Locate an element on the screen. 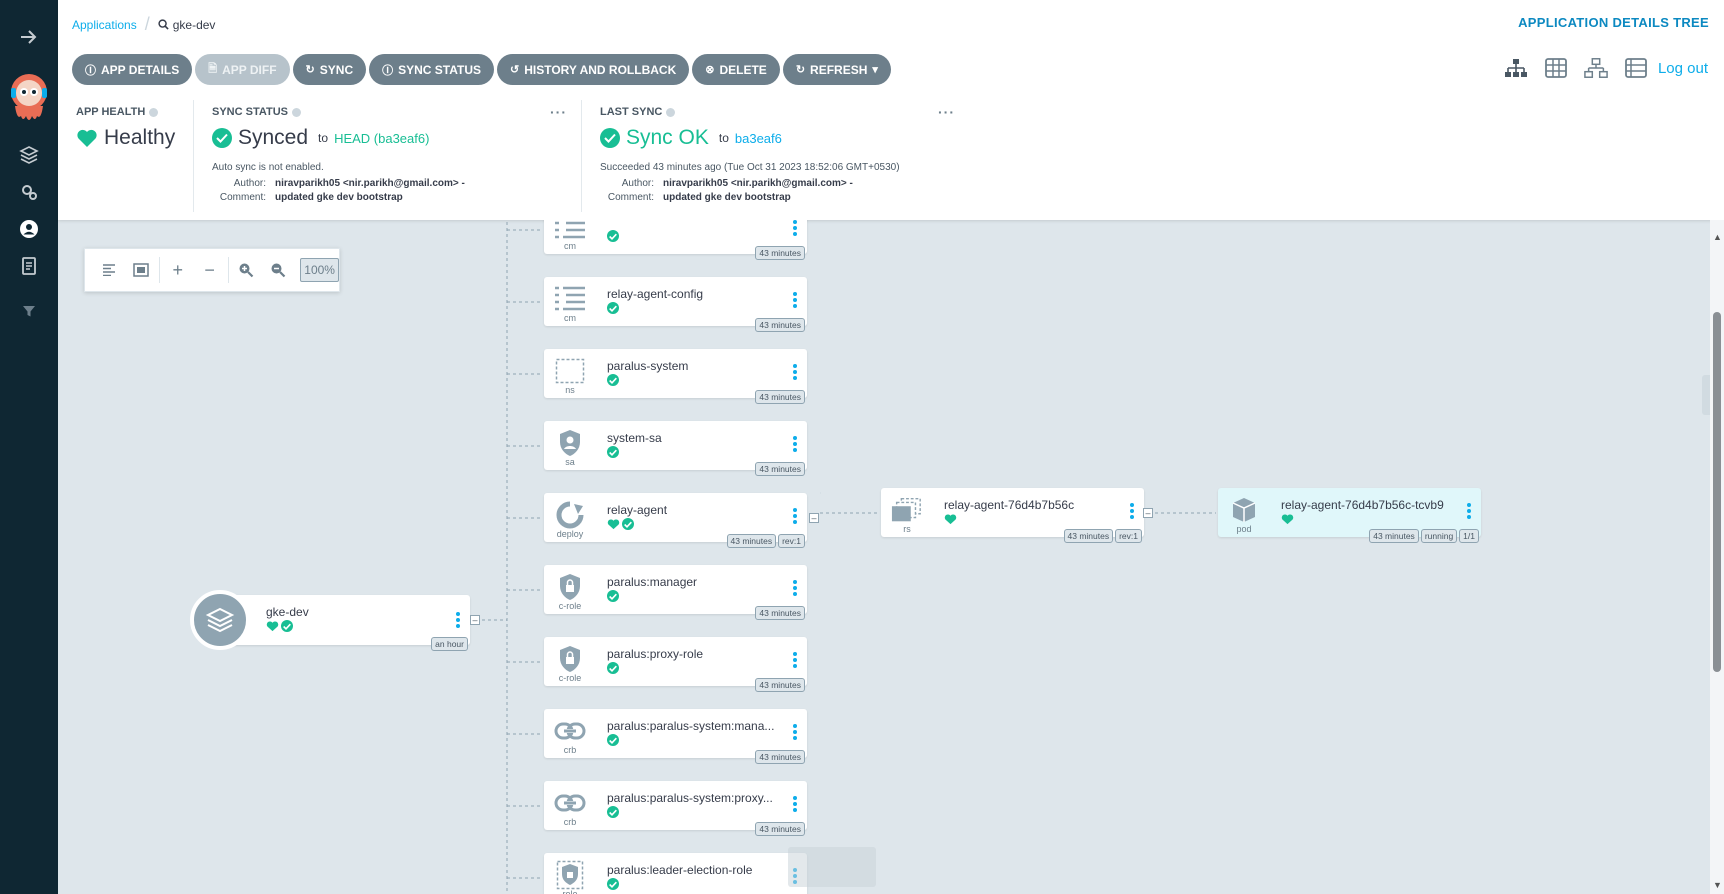 The image size is (1724, 894). align-left-icon is located at coordinates (109, 270).